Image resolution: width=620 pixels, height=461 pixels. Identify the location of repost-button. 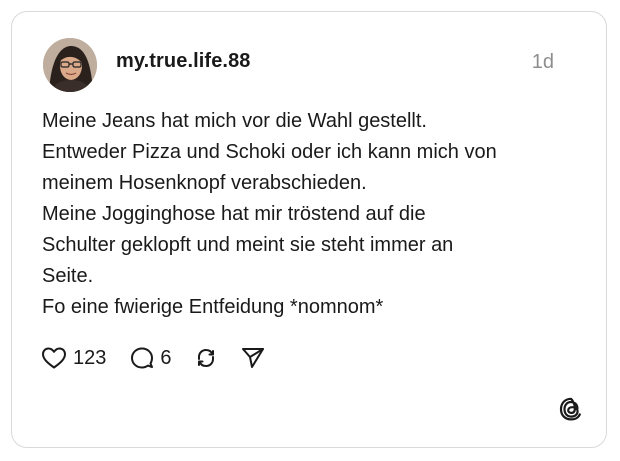
(206, 358).